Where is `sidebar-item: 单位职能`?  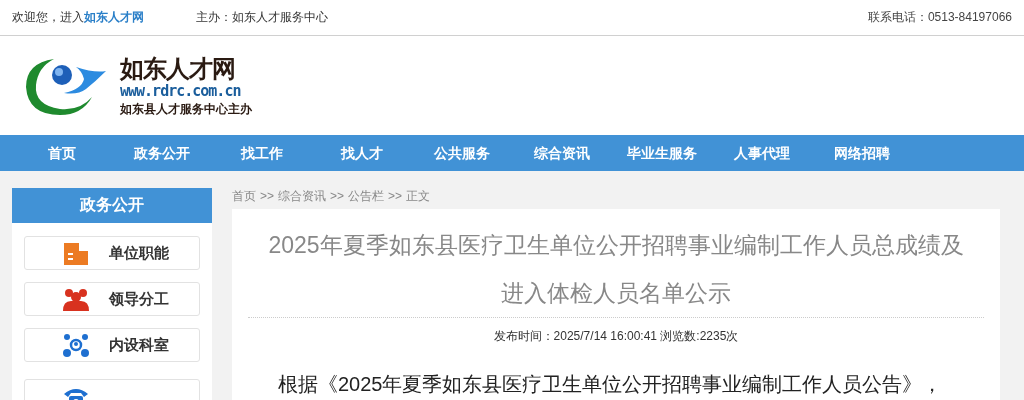
sidebar-item: 单位职能 is located at coordinates (112, 253).